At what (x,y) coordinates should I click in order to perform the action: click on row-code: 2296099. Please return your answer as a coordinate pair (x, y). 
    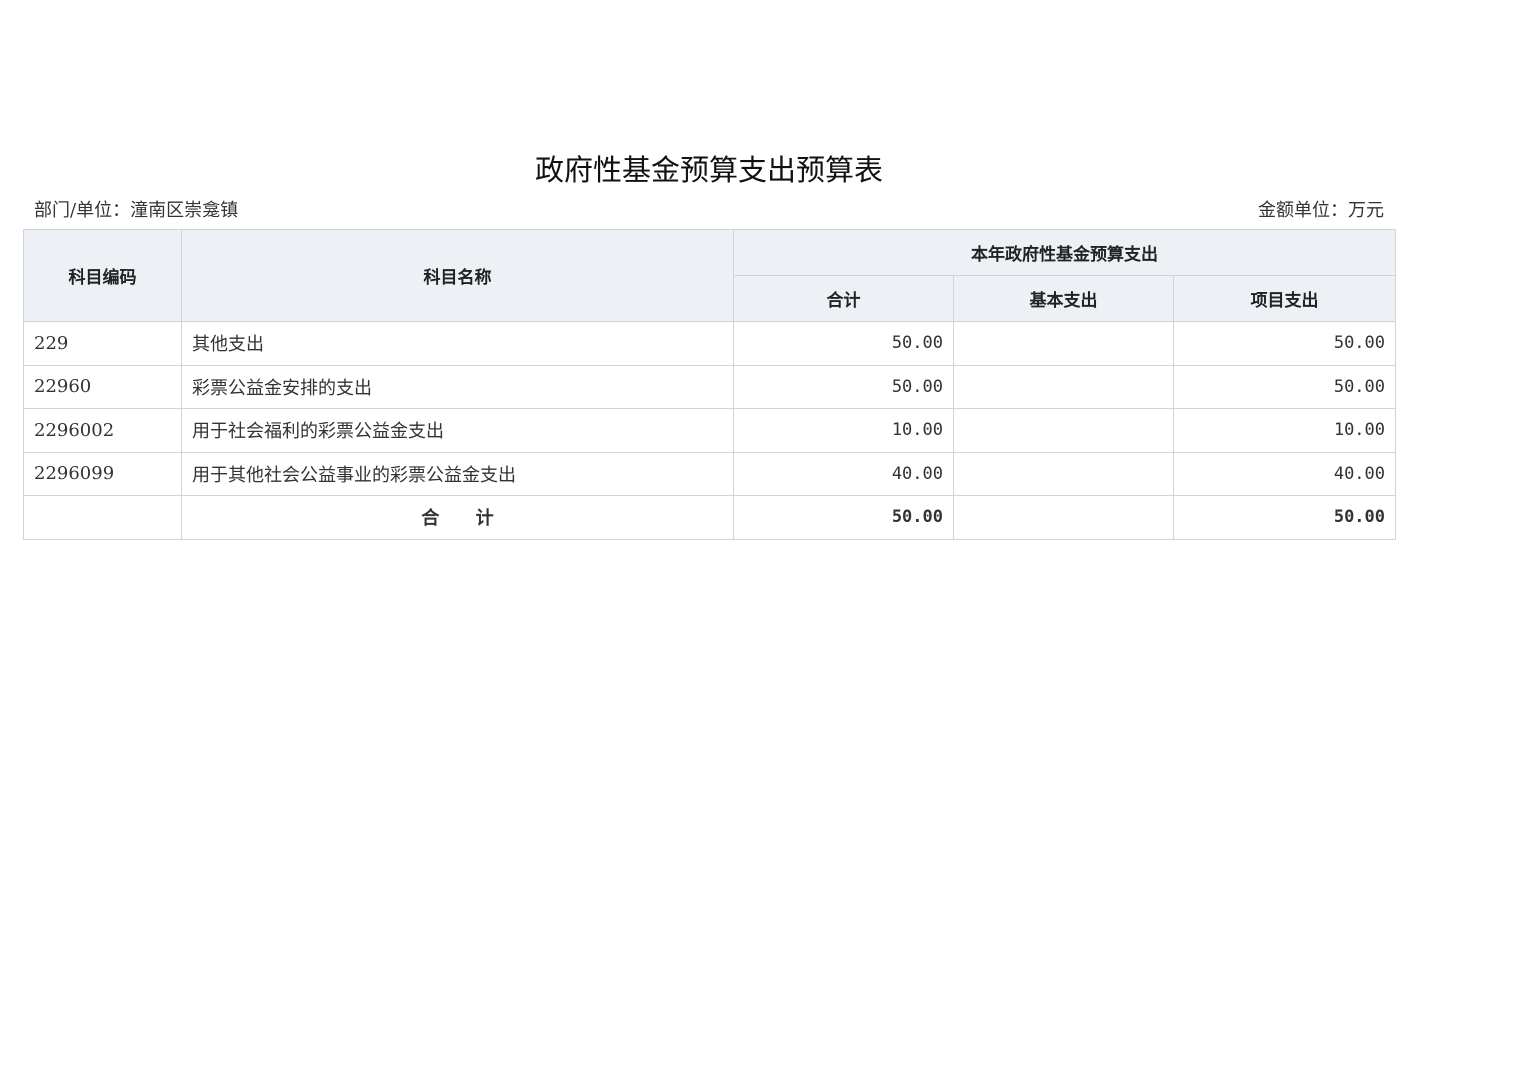
    Looking at the image, I should click on (102, 473).